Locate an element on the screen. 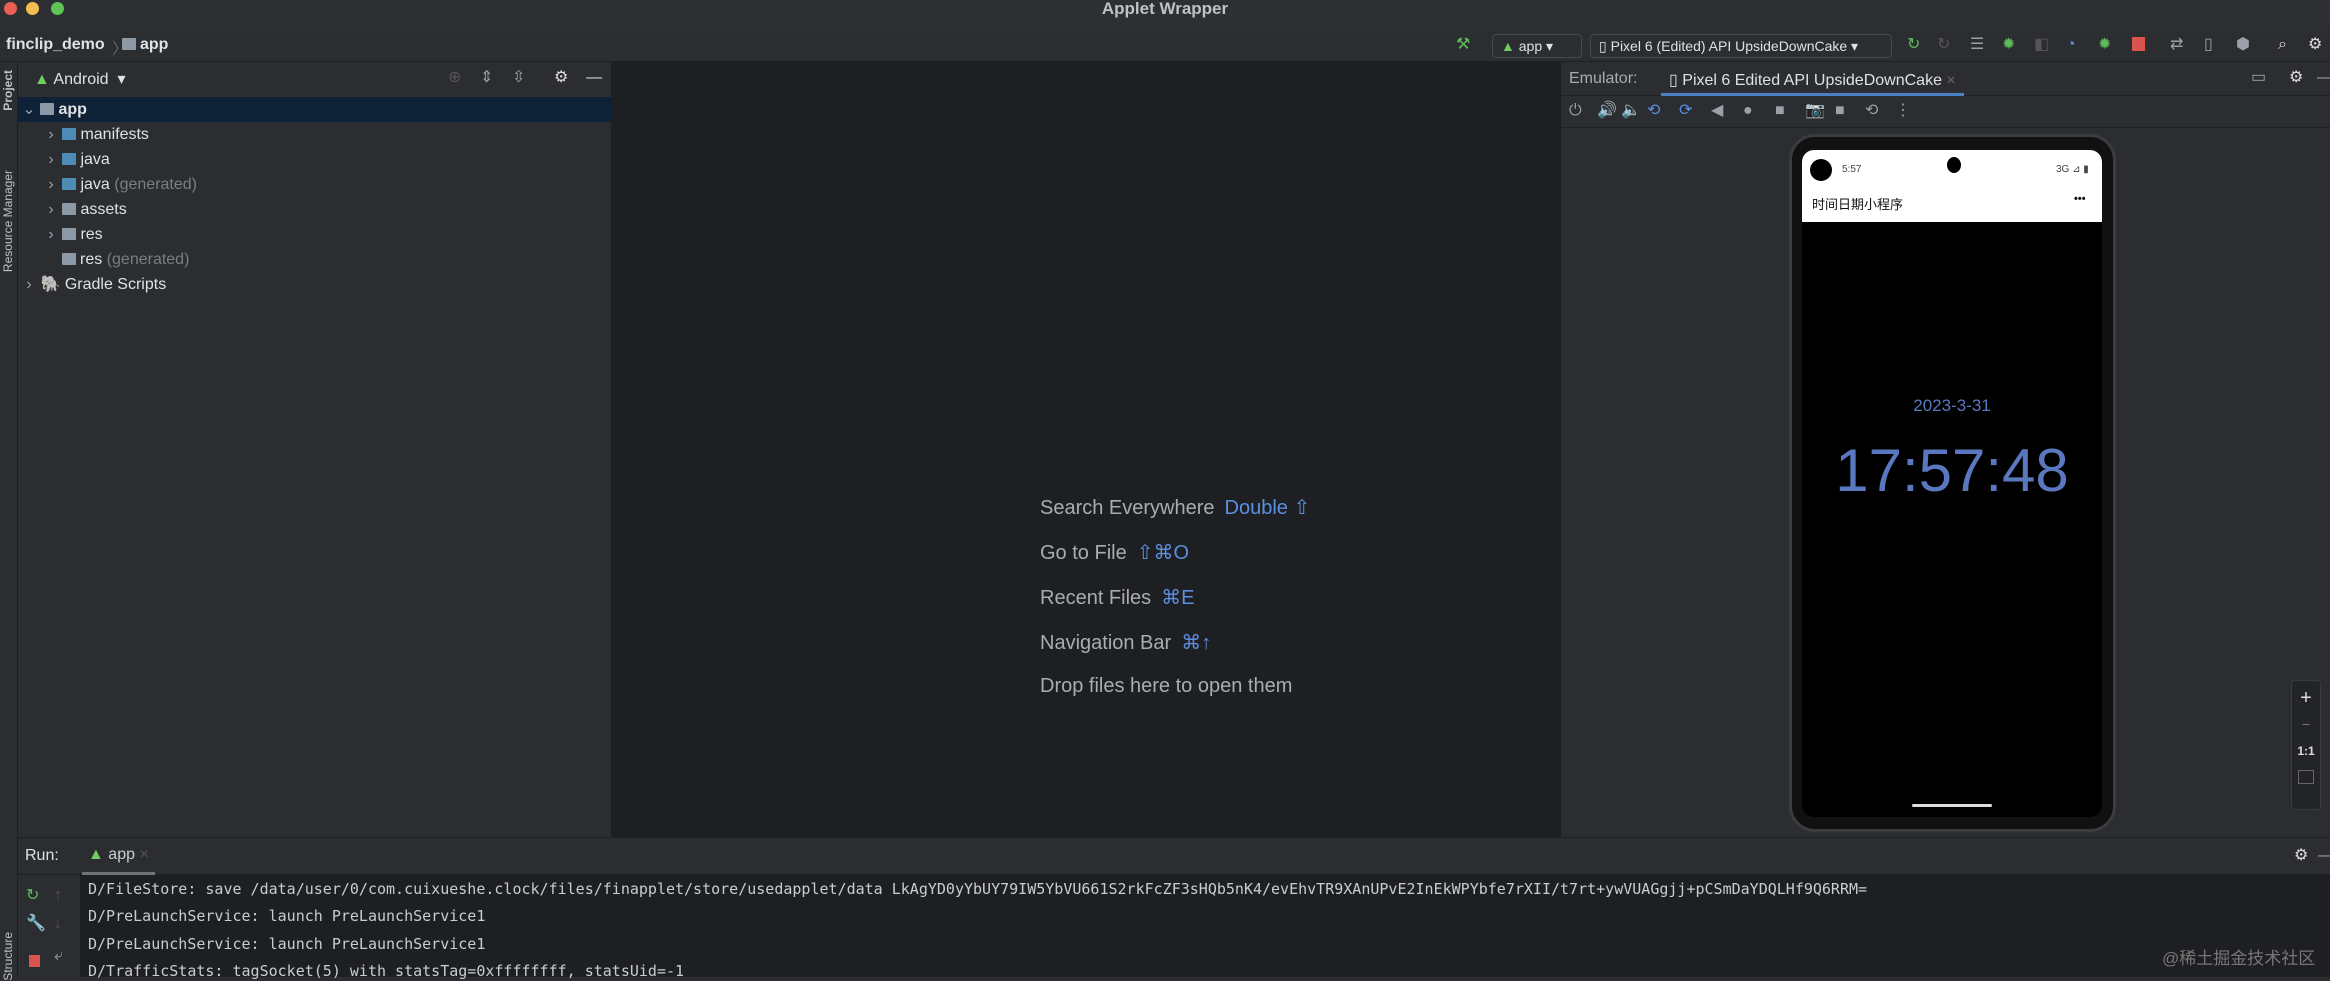 This screenshot has width=2330, height=981. status-time: 5:57 is located at coordinates (1852, 169).